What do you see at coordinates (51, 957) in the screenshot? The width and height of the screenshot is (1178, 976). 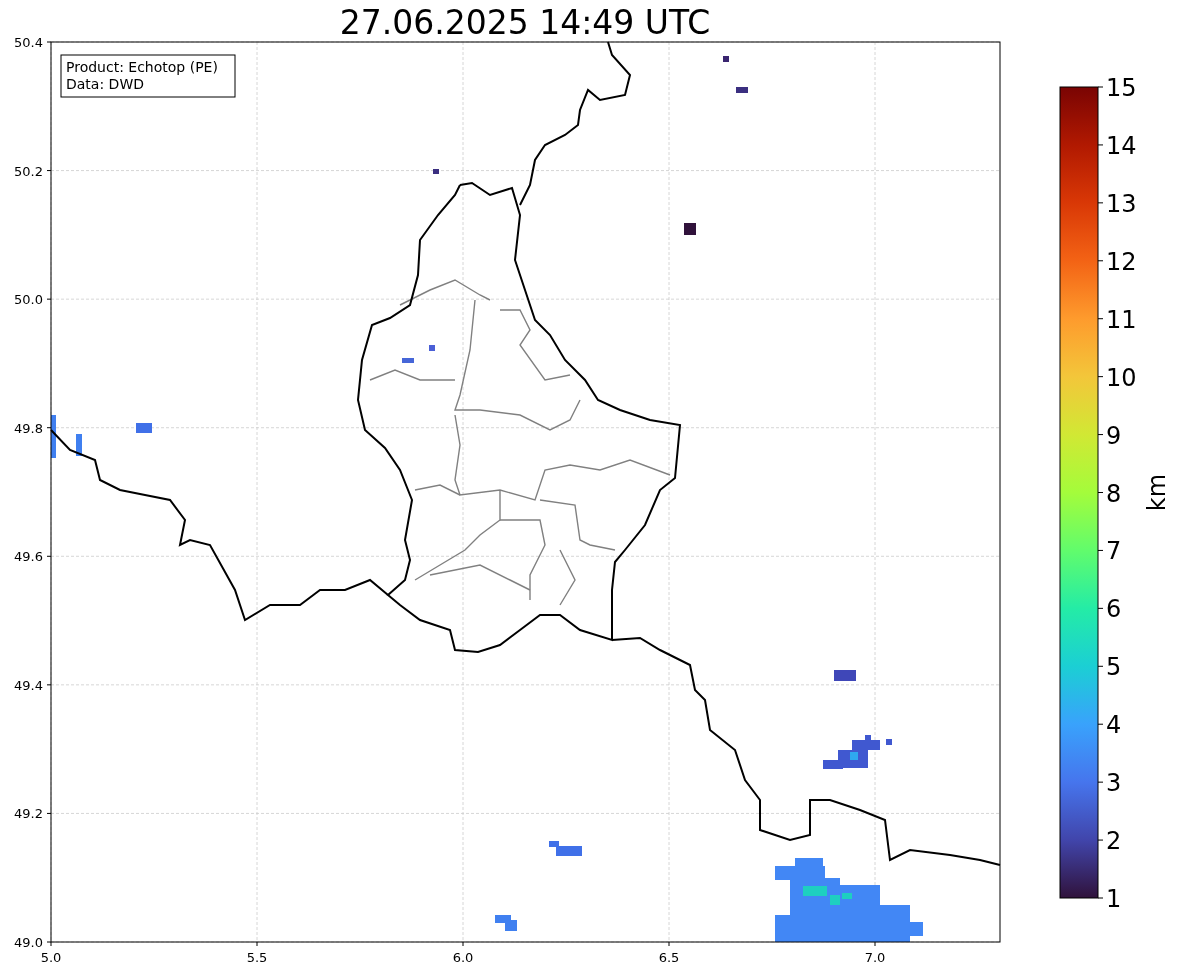 I see `x-tick-label: 5.0` at bounding box center [51, 957].